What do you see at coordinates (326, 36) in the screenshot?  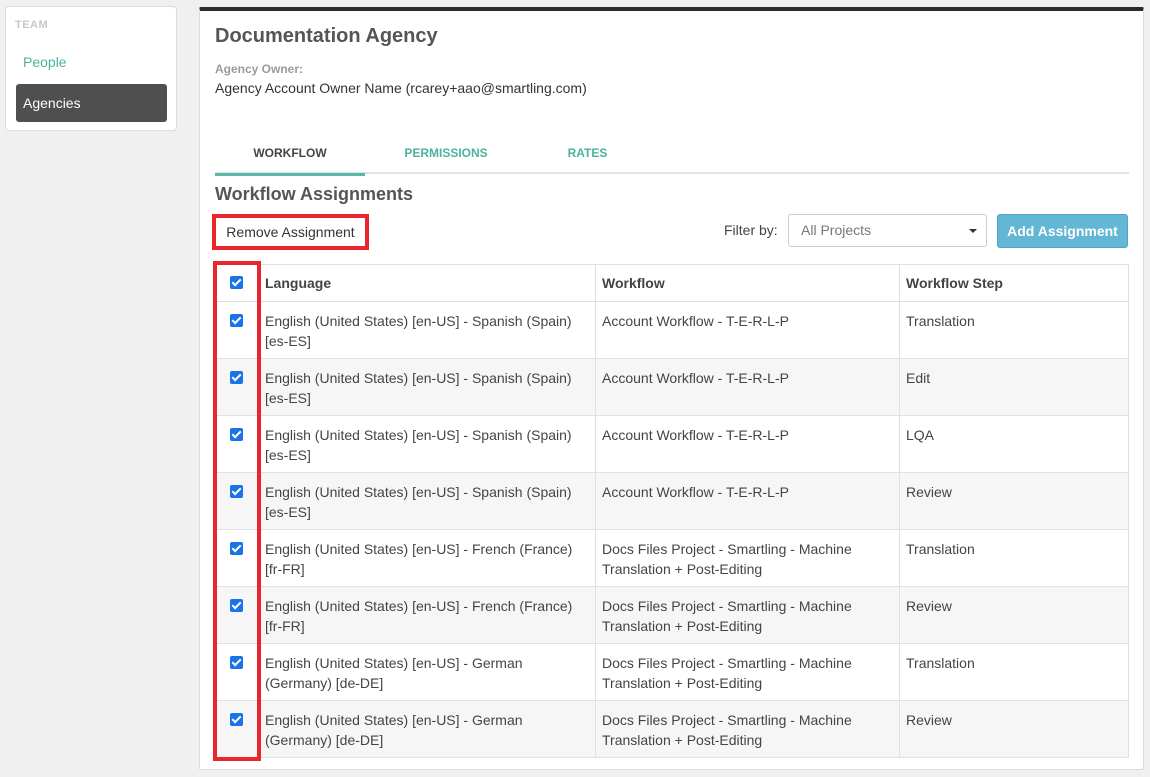 I see `page-title: Documentation Agency` at bounding box center [326, 36].